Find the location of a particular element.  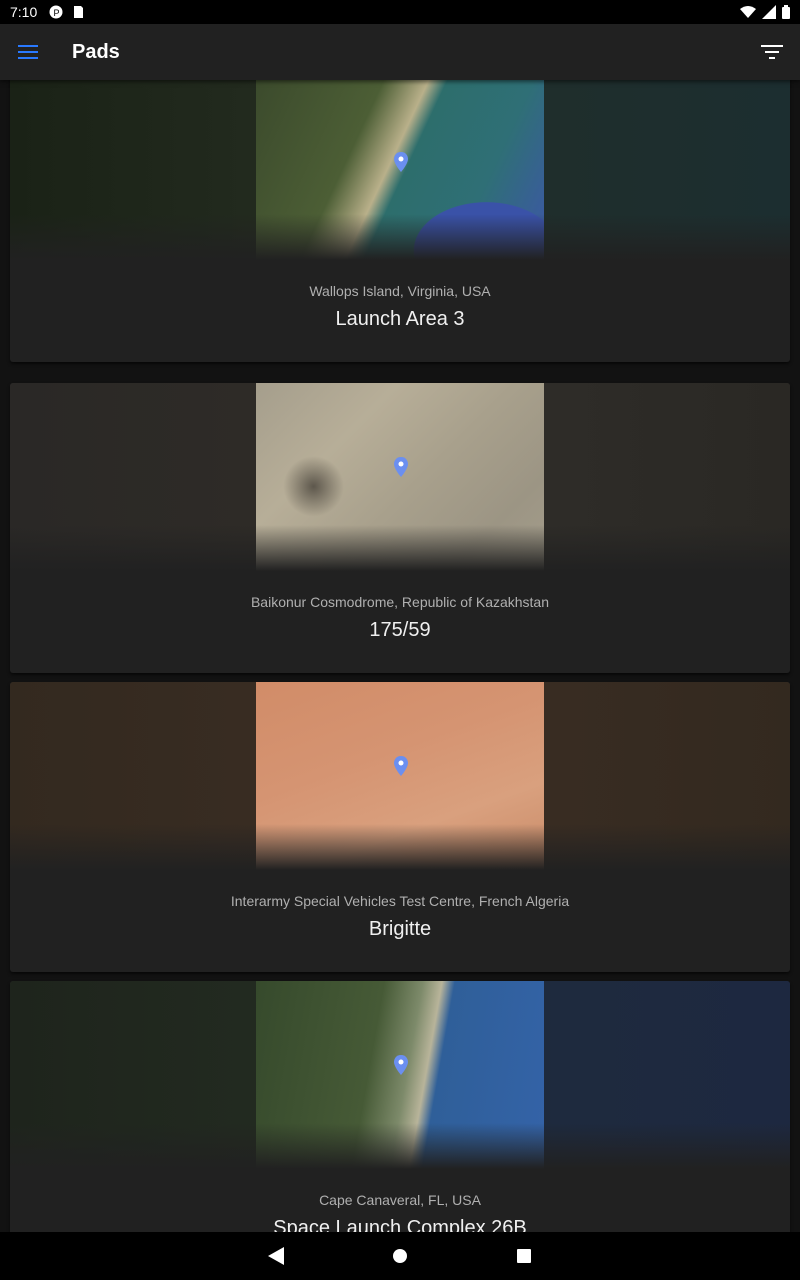

pad-location: Wallops Island, Virginia, USA is located at coordinates (400, 291).